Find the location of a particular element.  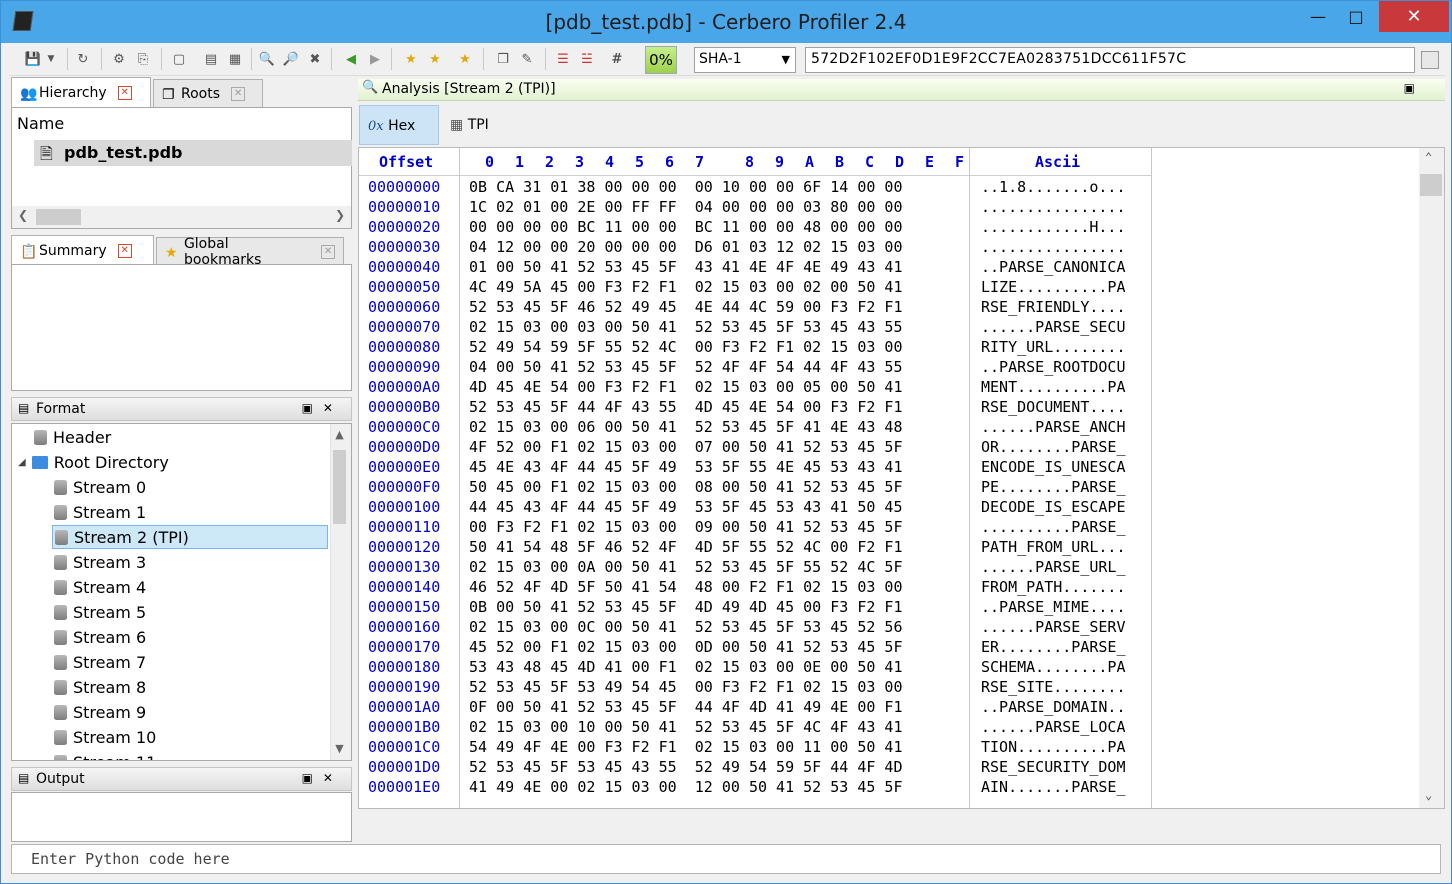

hex-row-ascii: TION..........PA is located at coordinates (1053, 747).